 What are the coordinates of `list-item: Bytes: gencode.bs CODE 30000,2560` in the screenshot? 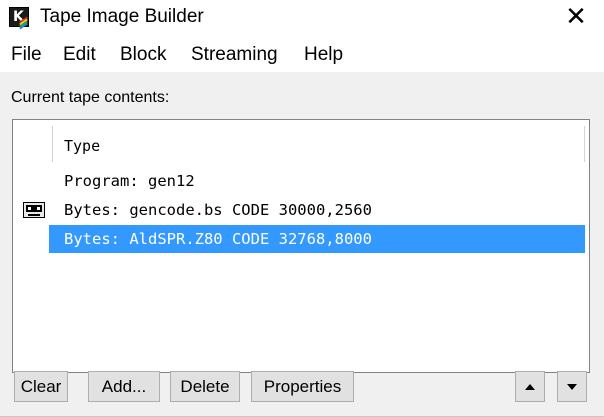 It's located at (317, 210).